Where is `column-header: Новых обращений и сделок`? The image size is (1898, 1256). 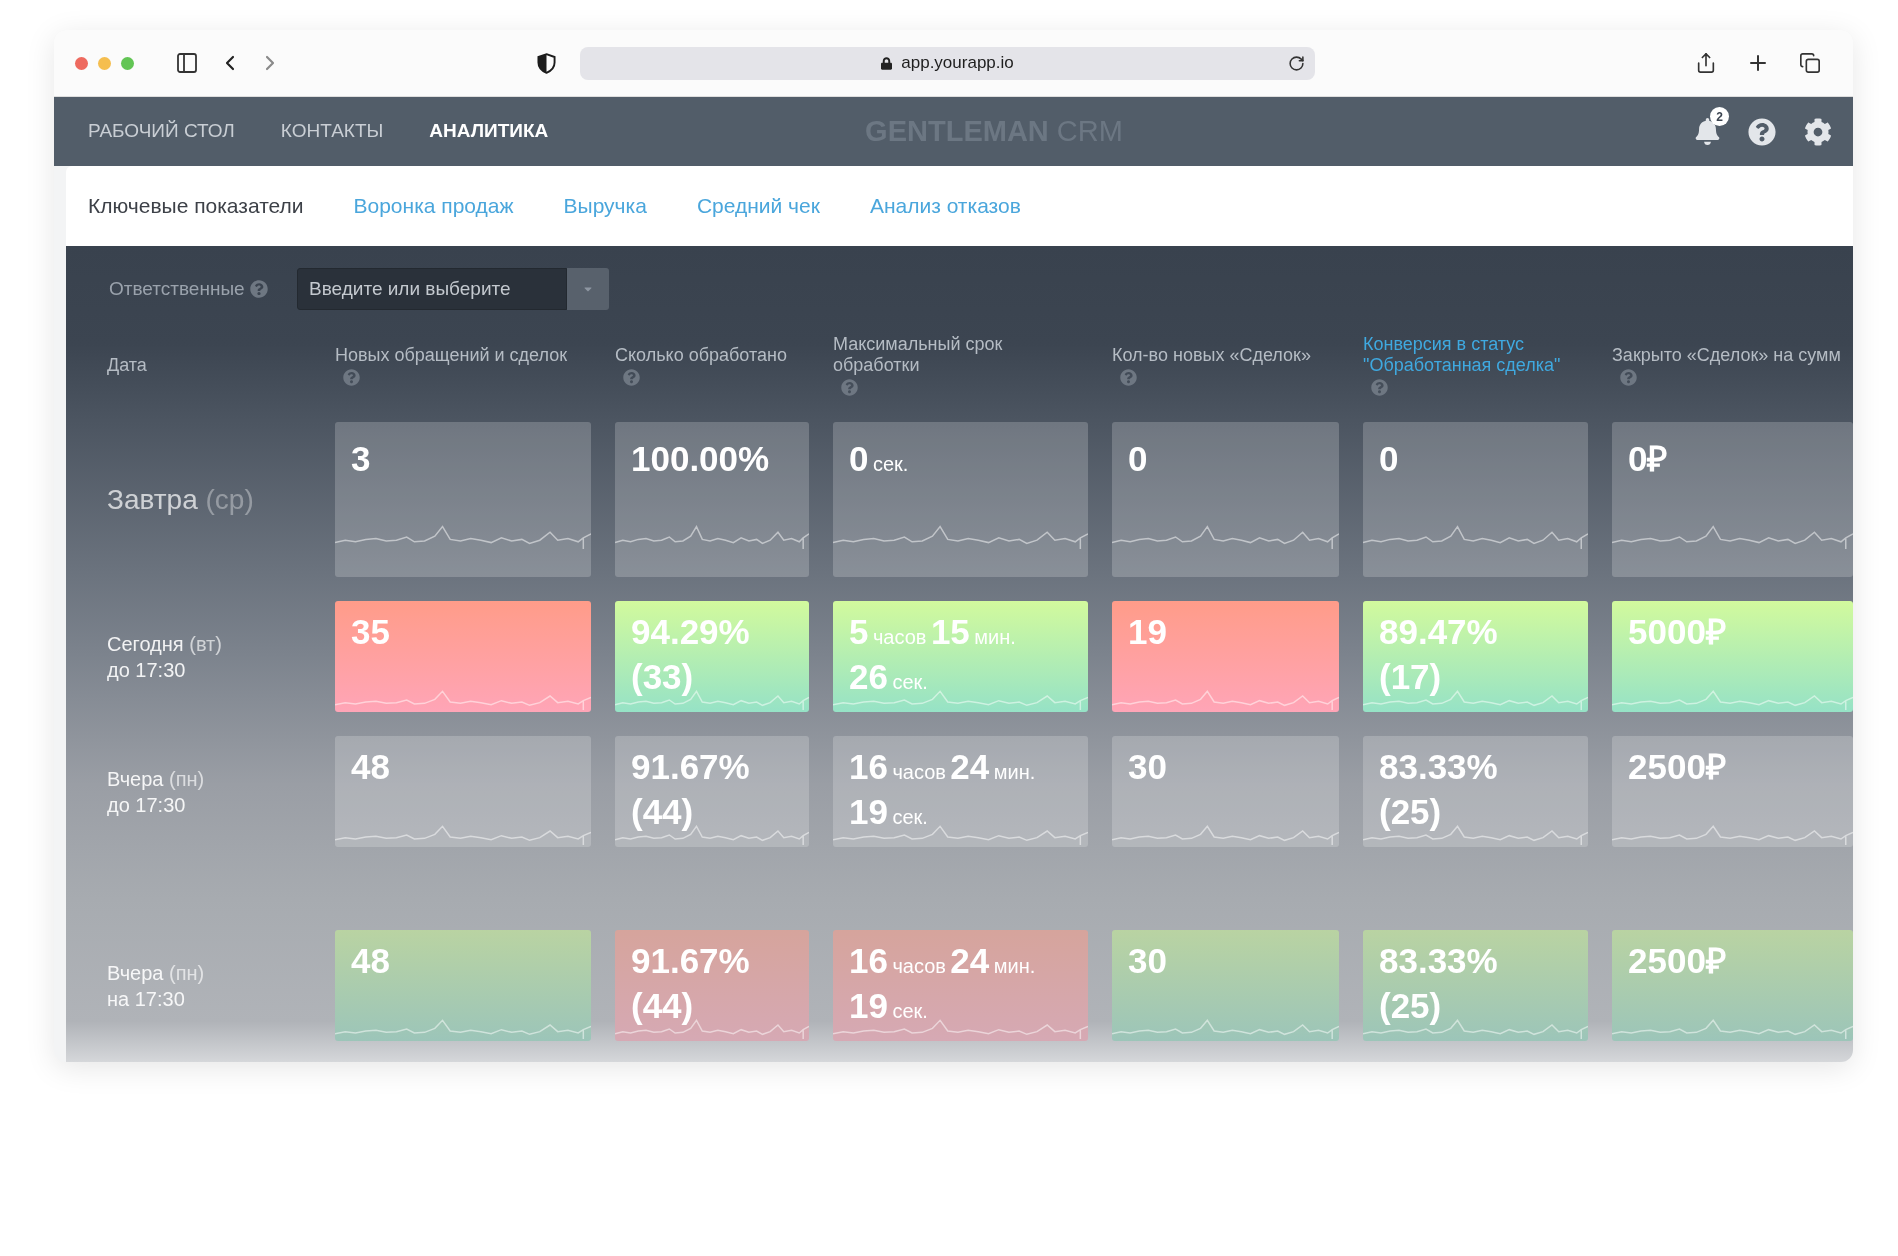 column-header: Новых обращений и сделок is located at coordinates (451, 355).